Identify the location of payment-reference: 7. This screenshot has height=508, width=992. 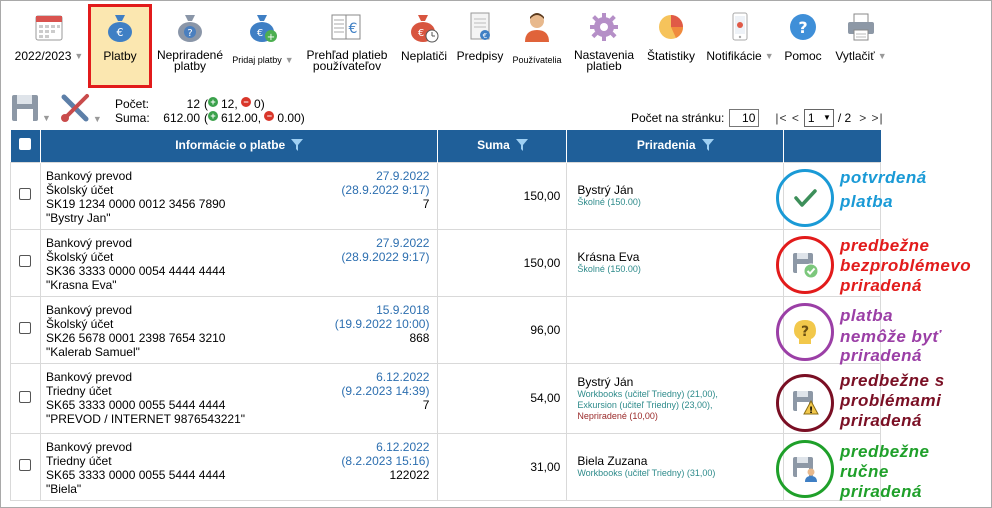
(426, 203).